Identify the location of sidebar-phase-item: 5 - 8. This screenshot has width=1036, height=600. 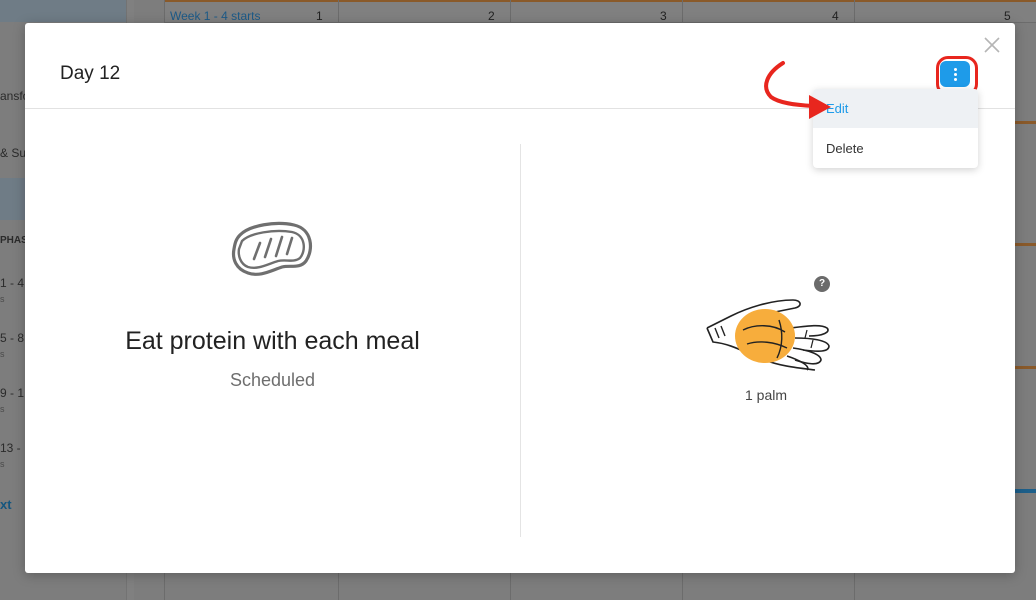
(12, 338).